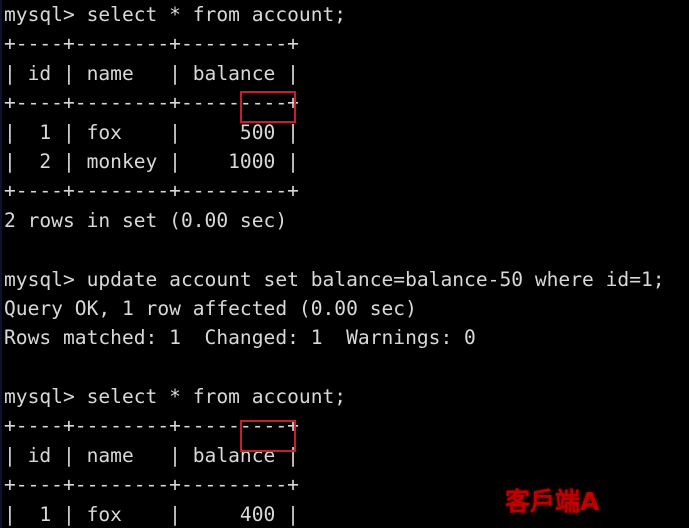 The height and width of the screenshot is (528, 689). I want to click on client-annotation: 客戶端A, so click(552, 501).